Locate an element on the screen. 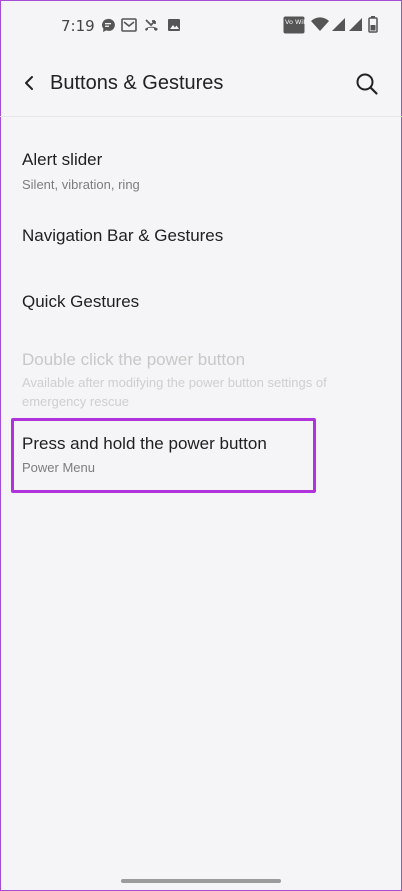 The image size is (402, 891). setting-title: Press and hold the power button is located at coordinates (144, 443).